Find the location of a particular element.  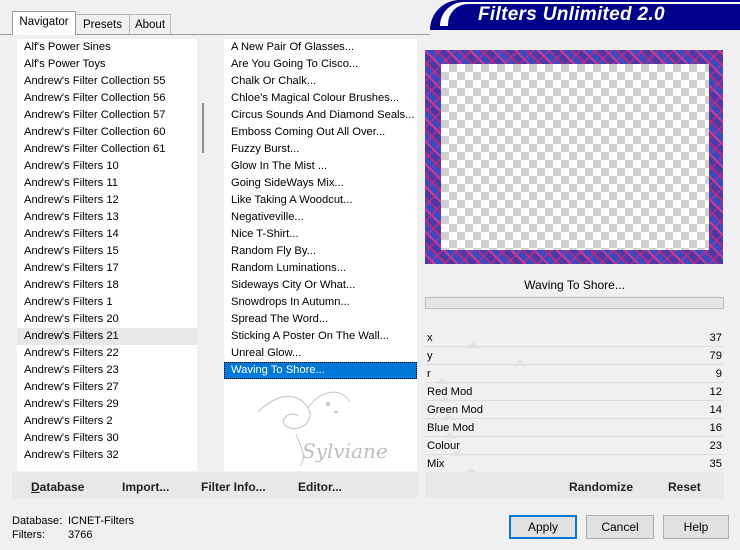

parameter-label: x is located at coordinates (430, 338).